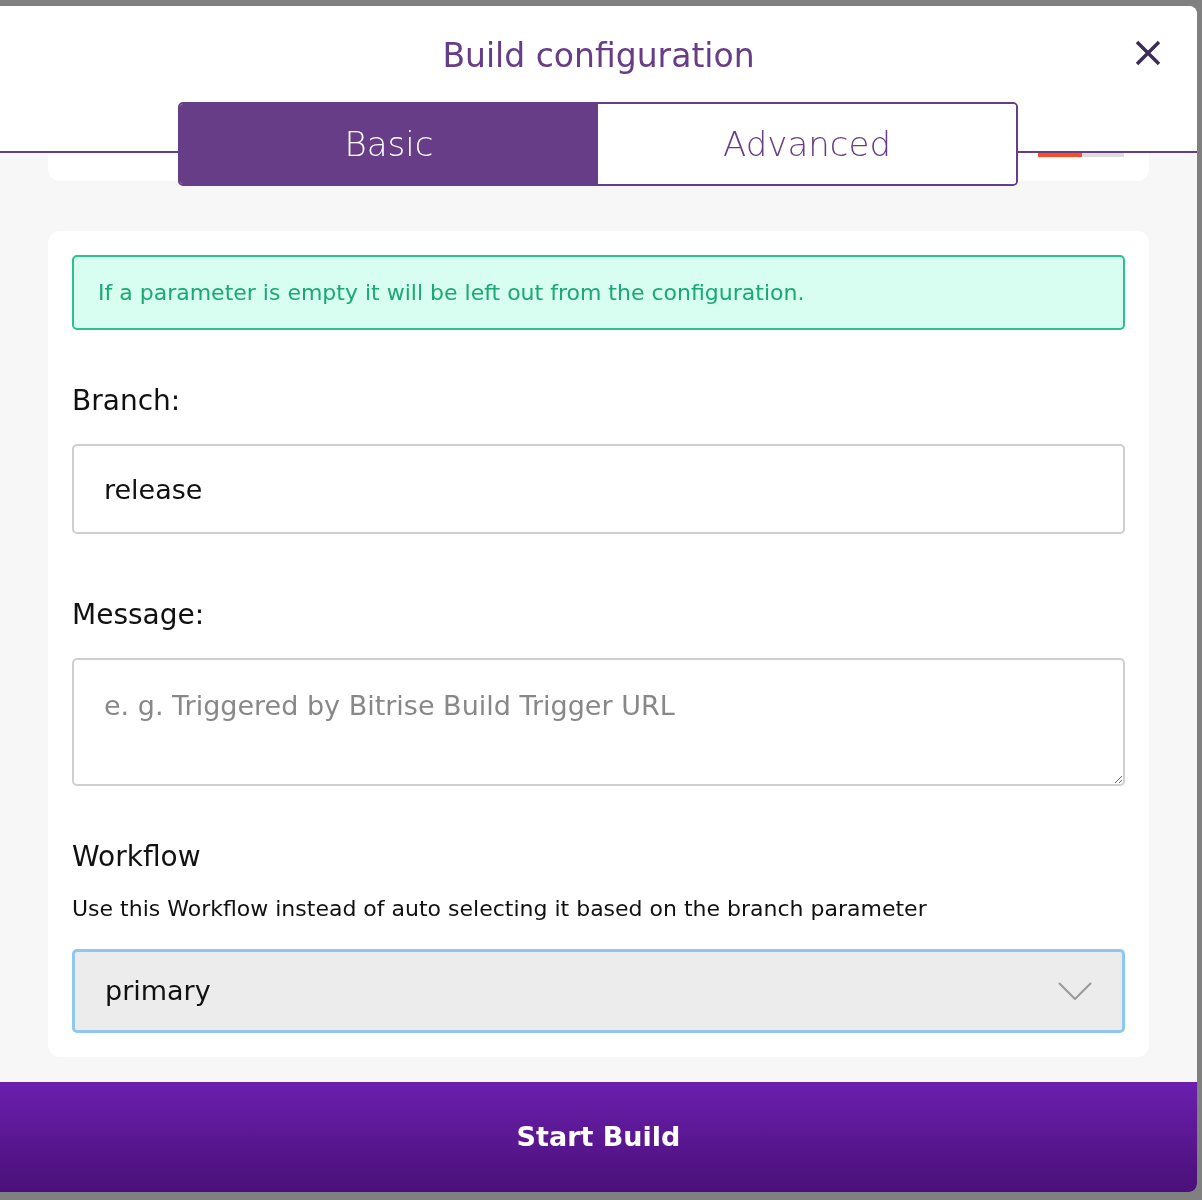 Image resolution: width=1202 pixels, height=1200 pixels. What do you see at coordinates (598, 292) in the screenshot?
I see `info-alert: If a parameter is empty it will be left out from the configuration.` at bounding box center [598, 292].